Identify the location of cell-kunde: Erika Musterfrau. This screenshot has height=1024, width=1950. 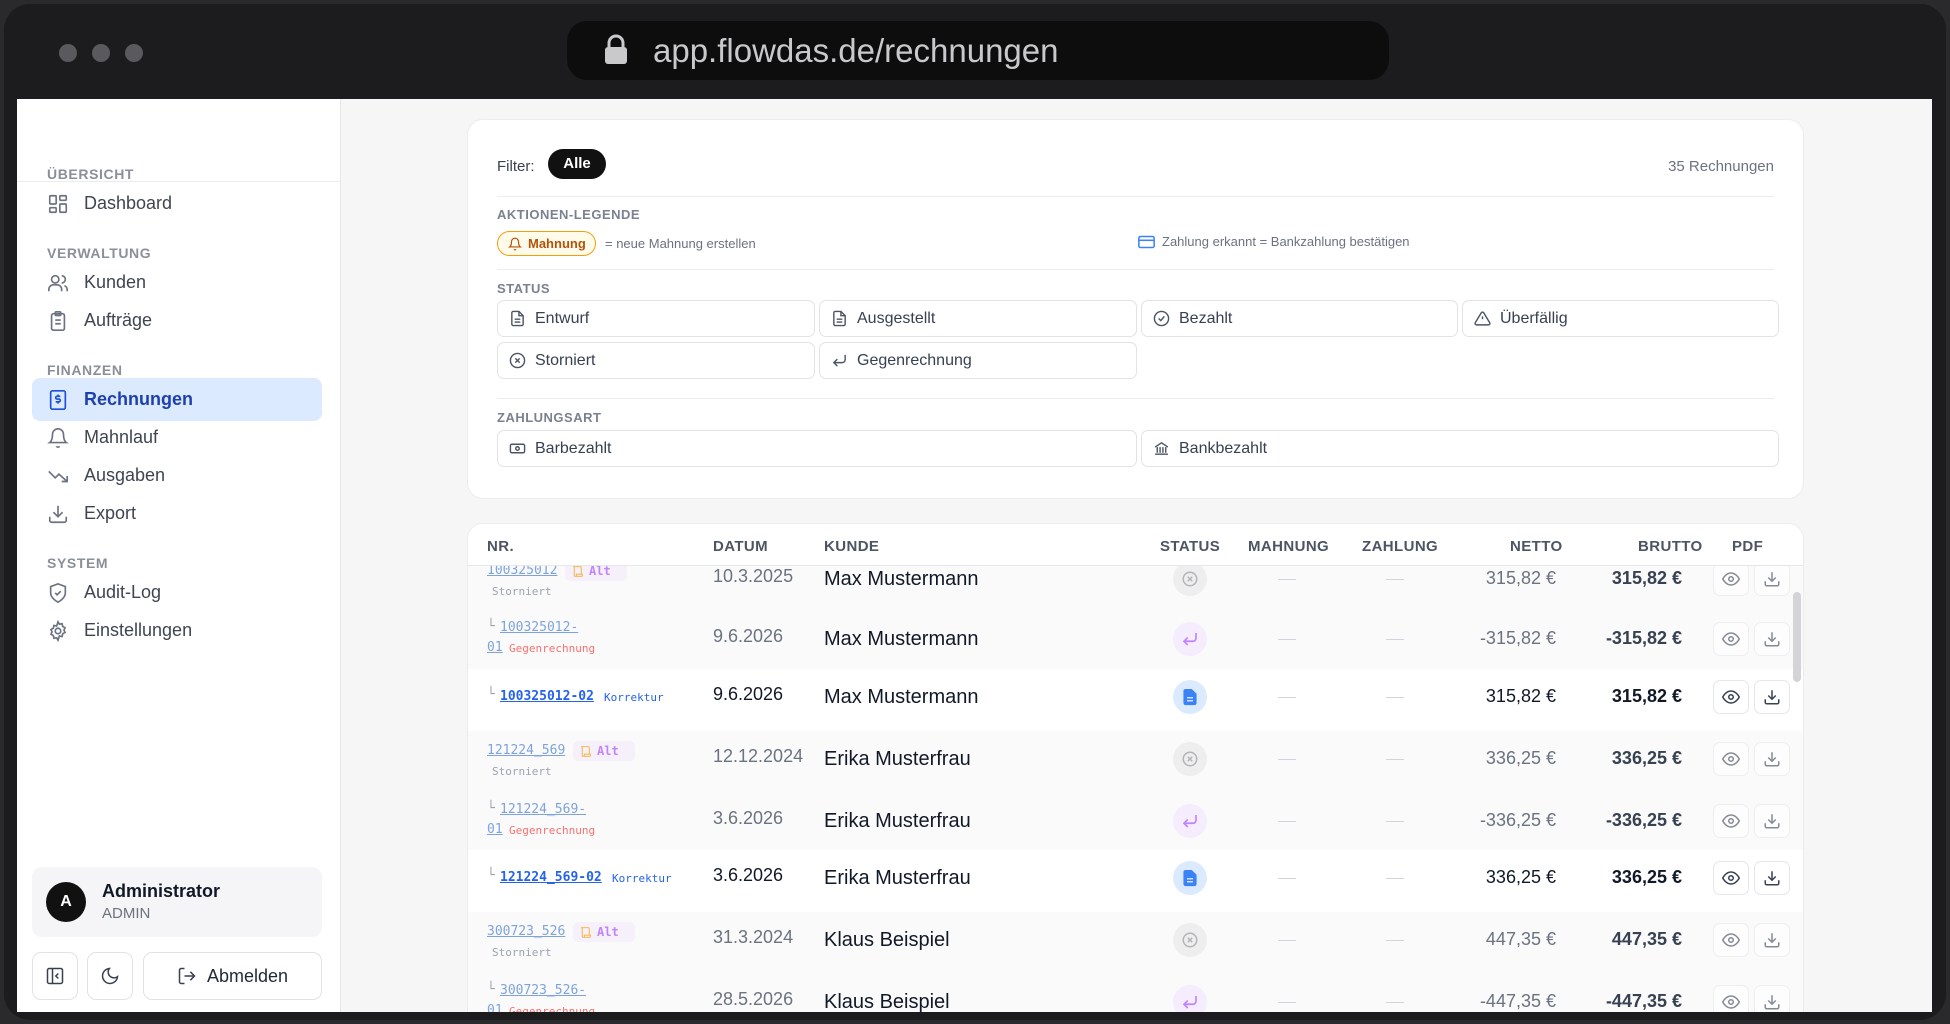
(897, 821).